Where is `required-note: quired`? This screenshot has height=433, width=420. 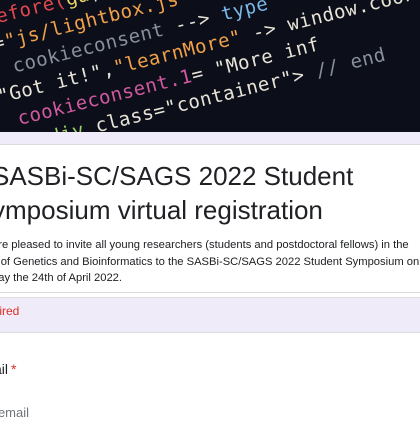 required-note: quired is located at coordinates (10, 311).